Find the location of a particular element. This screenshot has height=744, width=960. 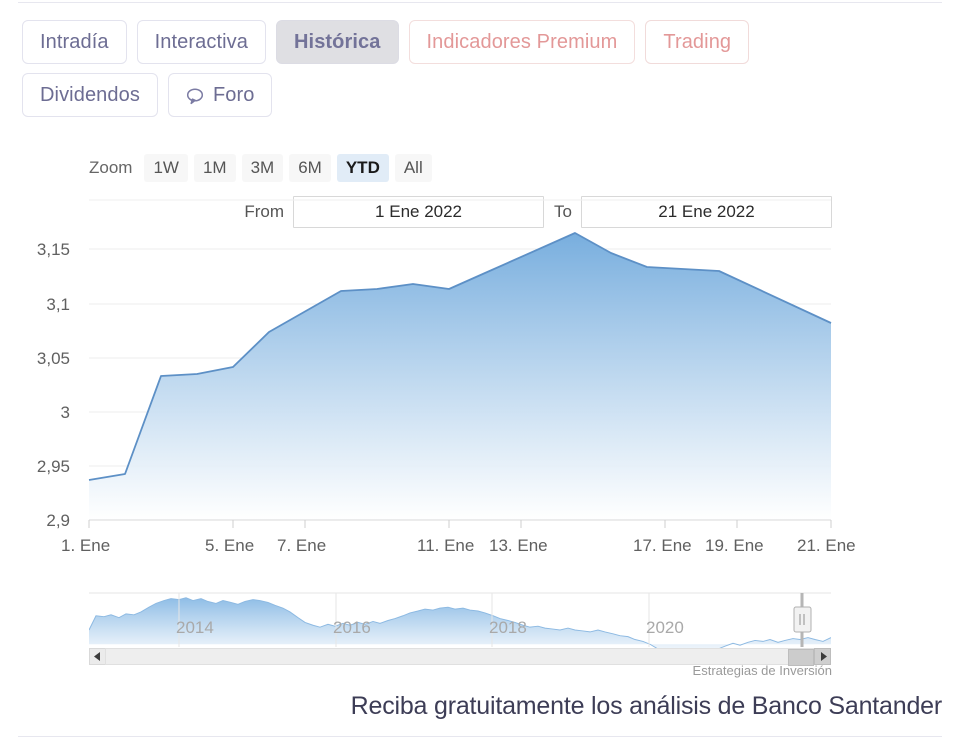

chart-axis-lines is located at coordinates (460, 523).